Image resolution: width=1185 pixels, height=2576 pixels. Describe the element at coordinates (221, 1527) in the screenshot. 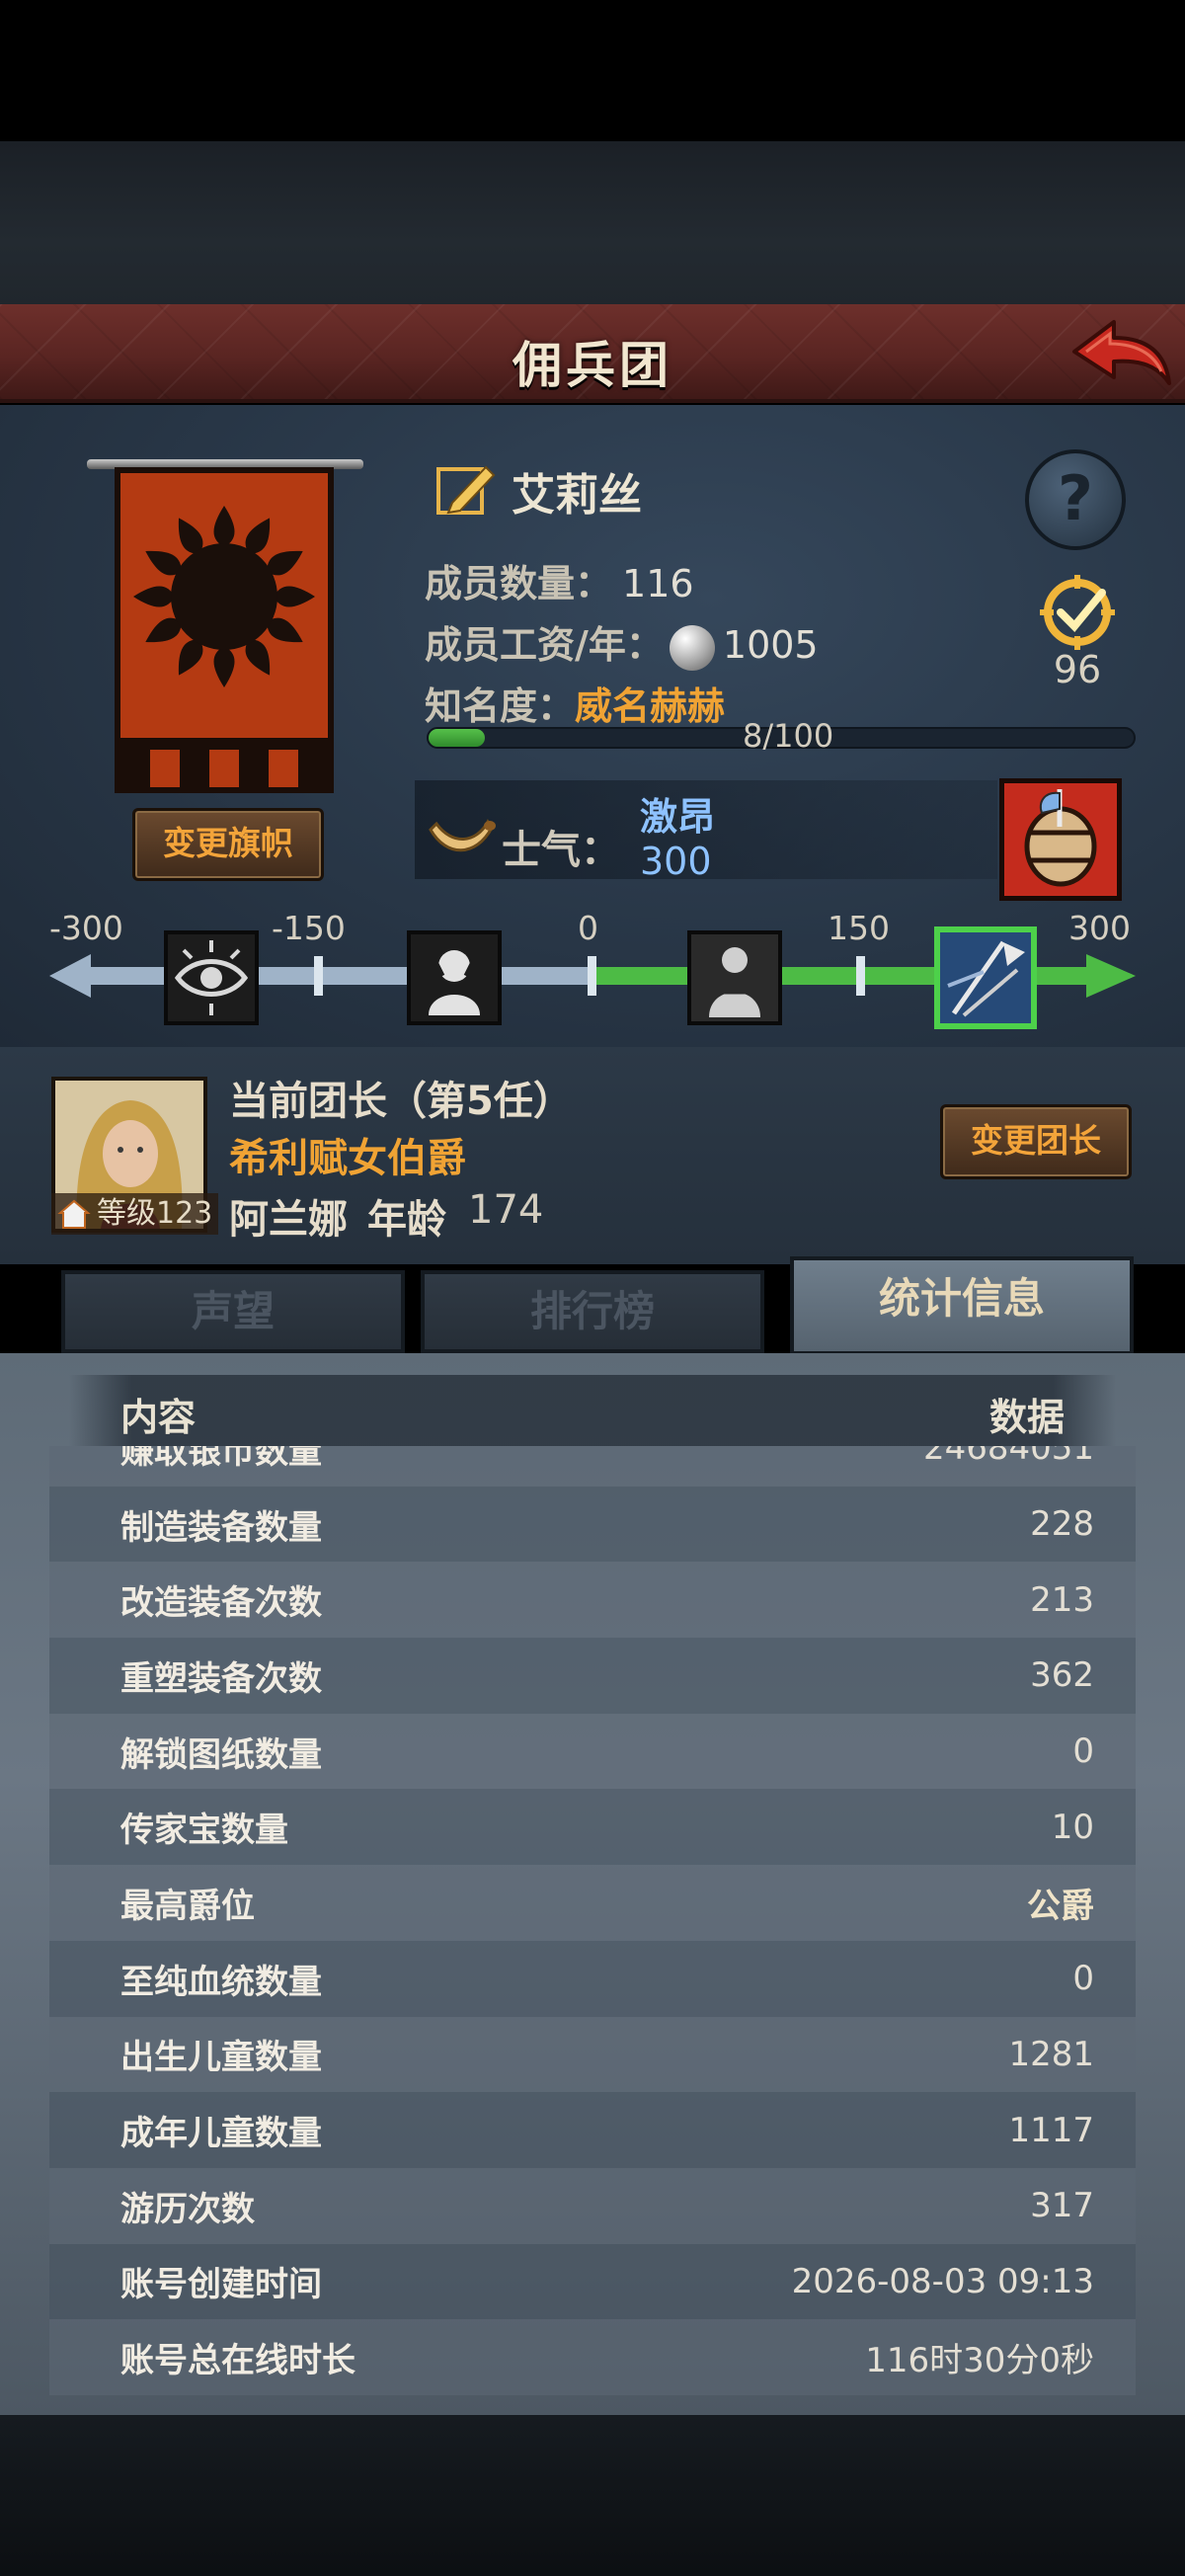

I see `stat-label: 制造装备数量` at that location.